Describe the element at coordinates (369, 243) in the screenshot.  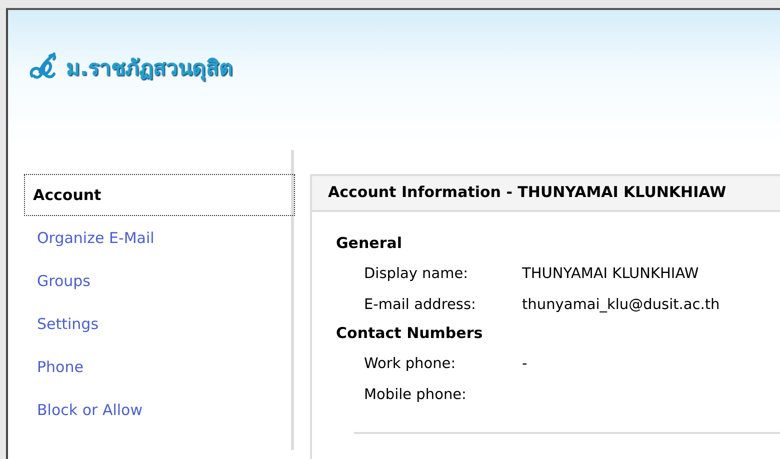
I see `section-heading: General` at that location.